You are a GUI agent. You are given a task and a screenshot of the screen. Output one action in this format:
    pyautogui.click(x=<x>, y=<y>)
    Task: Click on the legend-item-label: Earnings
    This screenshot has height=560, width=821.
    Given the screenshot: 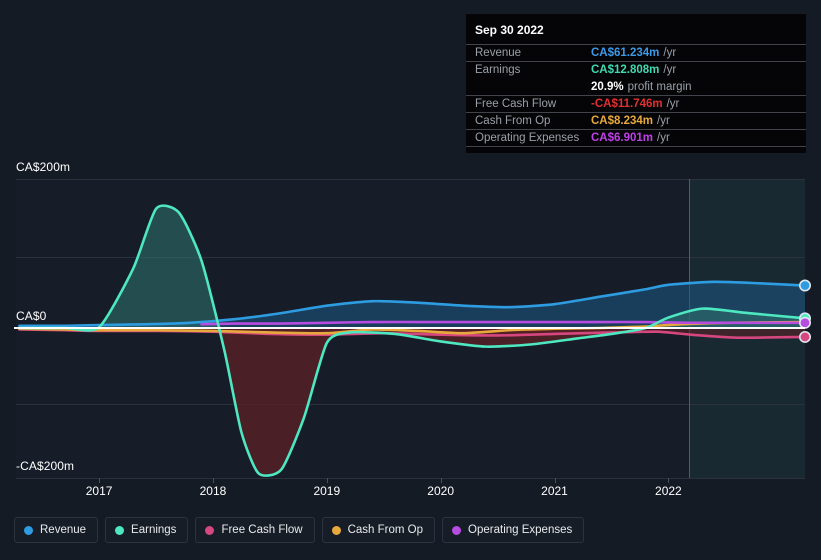 What is the action you would take?
    pyautogui.click(x=154, y=530)
    